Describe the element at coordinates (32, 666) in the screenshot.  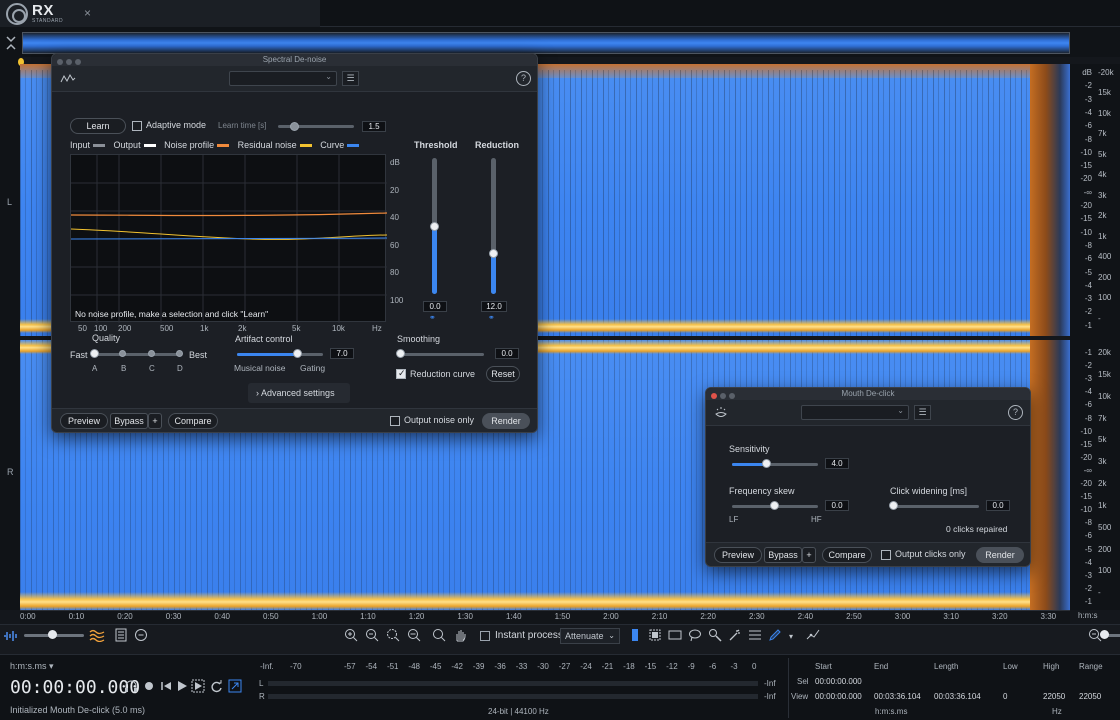
I see `time-format-select: h:m:s.ms ▾` at that location.